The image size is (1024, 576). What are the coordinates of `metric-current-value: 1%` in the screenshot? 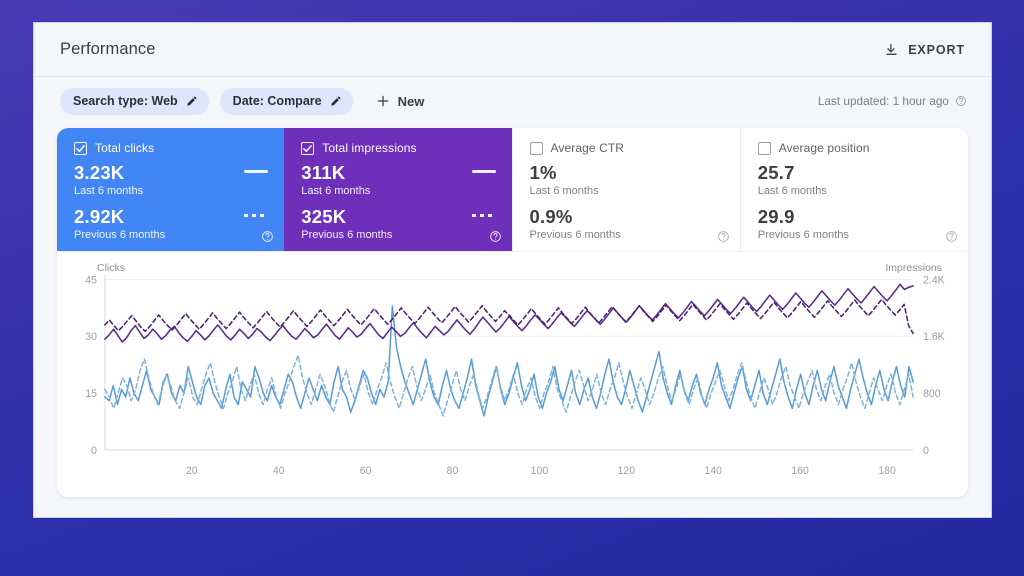 It's located at (543, 172).